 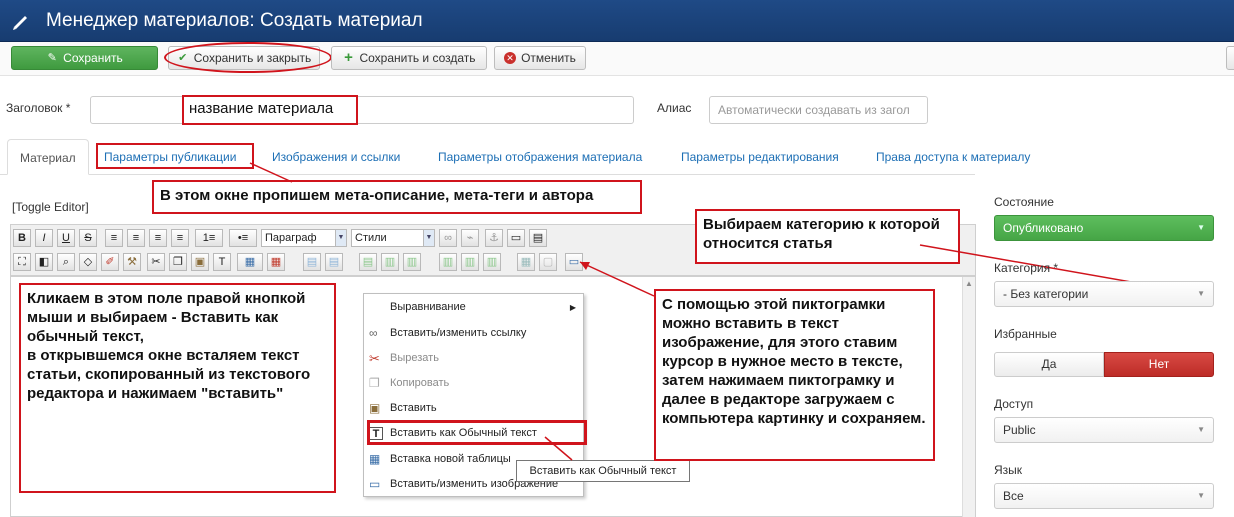 I want to click on tab-material: Материал, so click(x=48, y=157).